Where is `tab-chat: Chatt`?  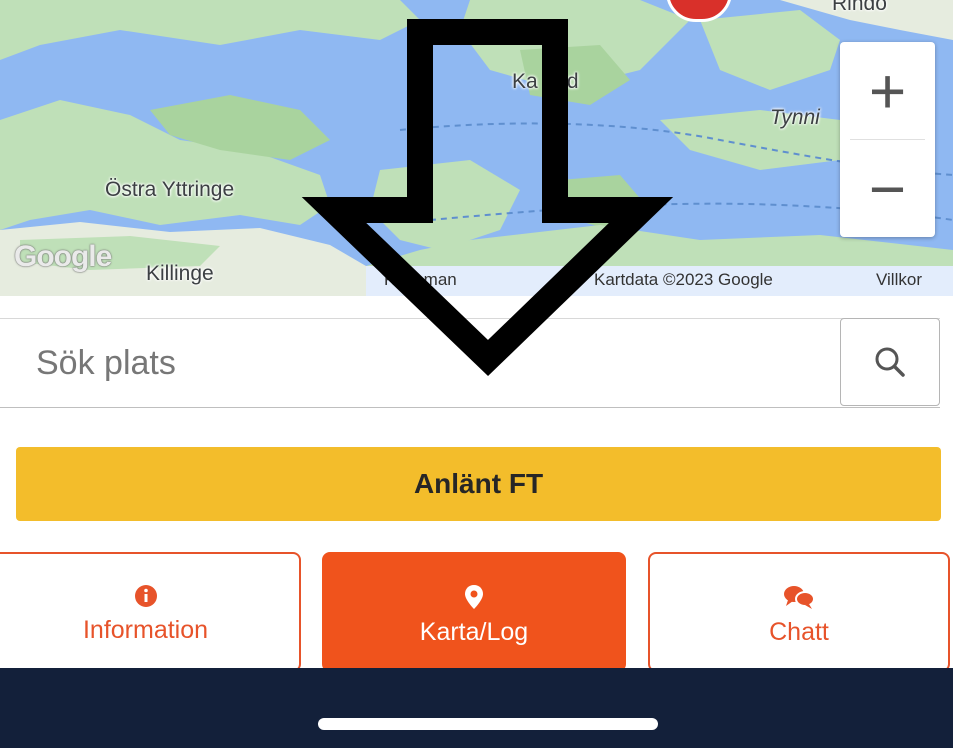
tab-chat: Chatt is located at coordinates (799, 612).